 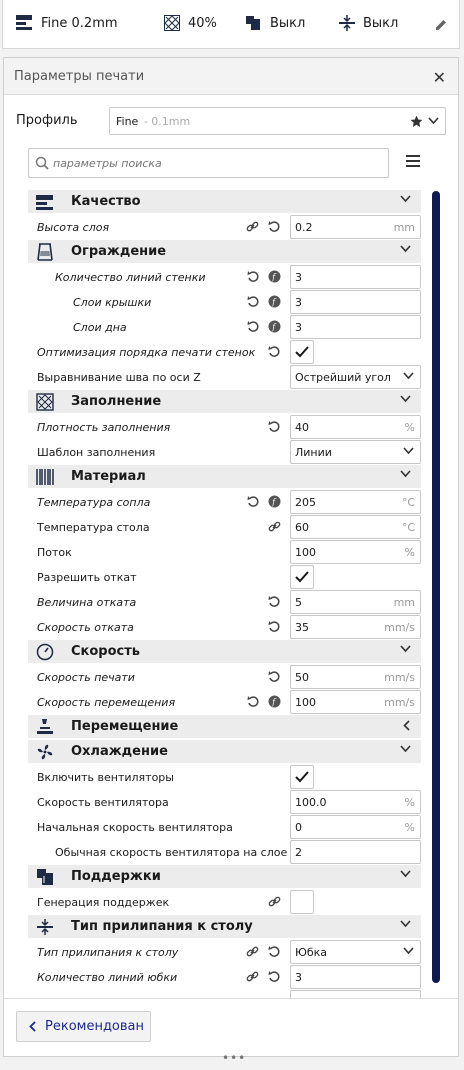 I want to click on star-icon, so click(x=416, y=121).